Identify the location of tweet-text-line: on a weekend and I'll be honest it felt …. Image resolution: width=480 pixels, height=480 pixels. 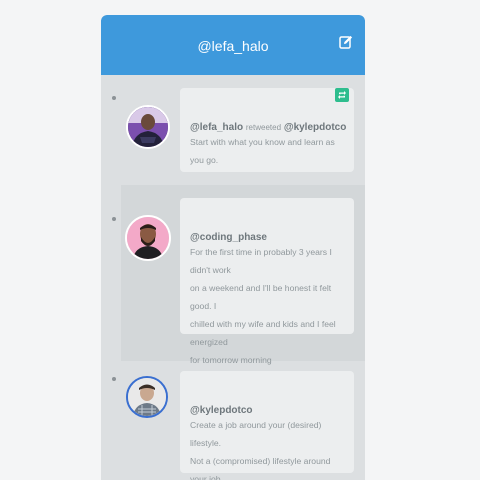
(261, 297).